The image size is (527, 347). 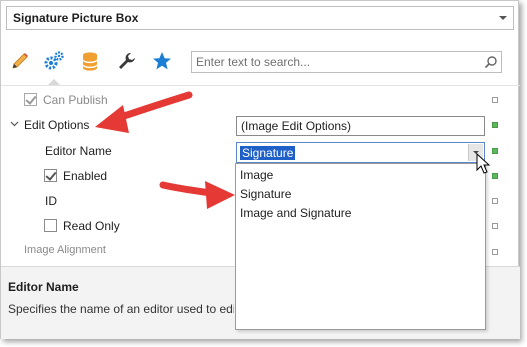 I want to click on dropdown-option-image-and-signature: Image and Signature, so click(x=295, y=213).